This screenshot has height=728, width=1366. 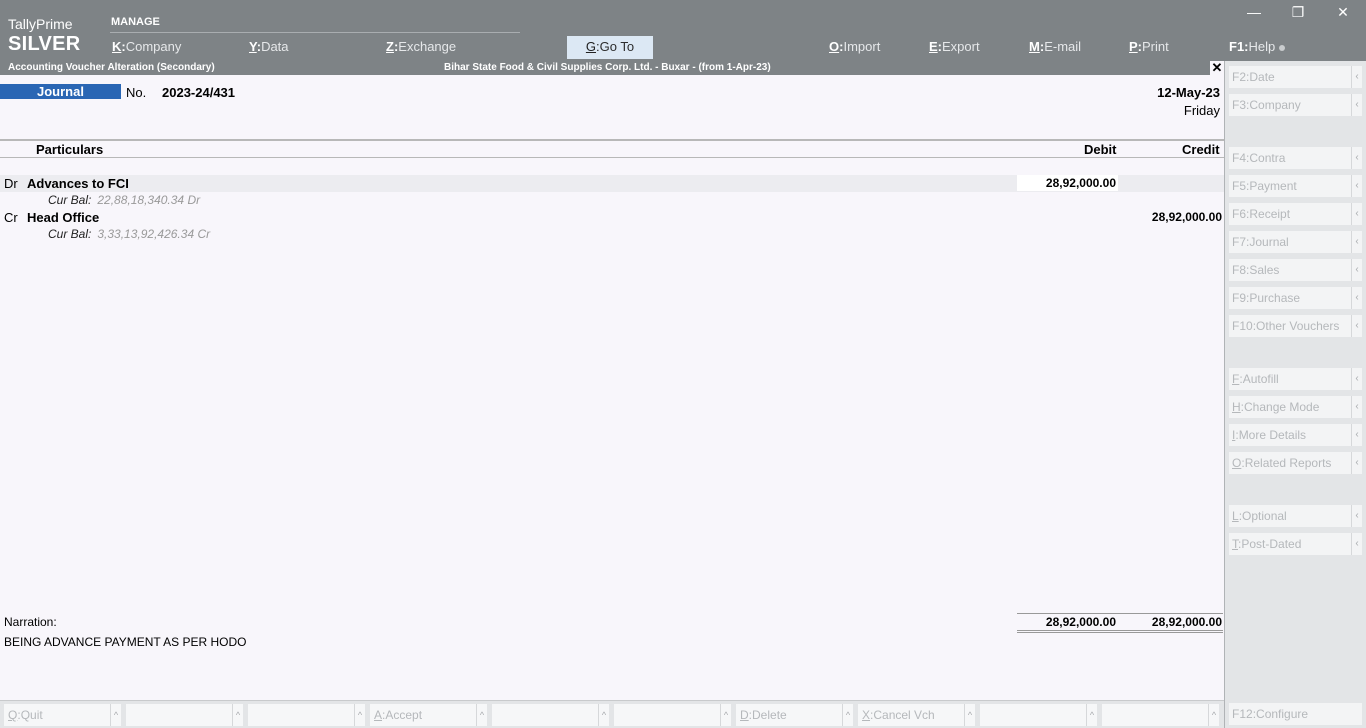 What do you see at coordinates (1295, 186) in the screenshot?
I see `payment-button: F5:Payment ‹` at bounding box center [1295, 186].